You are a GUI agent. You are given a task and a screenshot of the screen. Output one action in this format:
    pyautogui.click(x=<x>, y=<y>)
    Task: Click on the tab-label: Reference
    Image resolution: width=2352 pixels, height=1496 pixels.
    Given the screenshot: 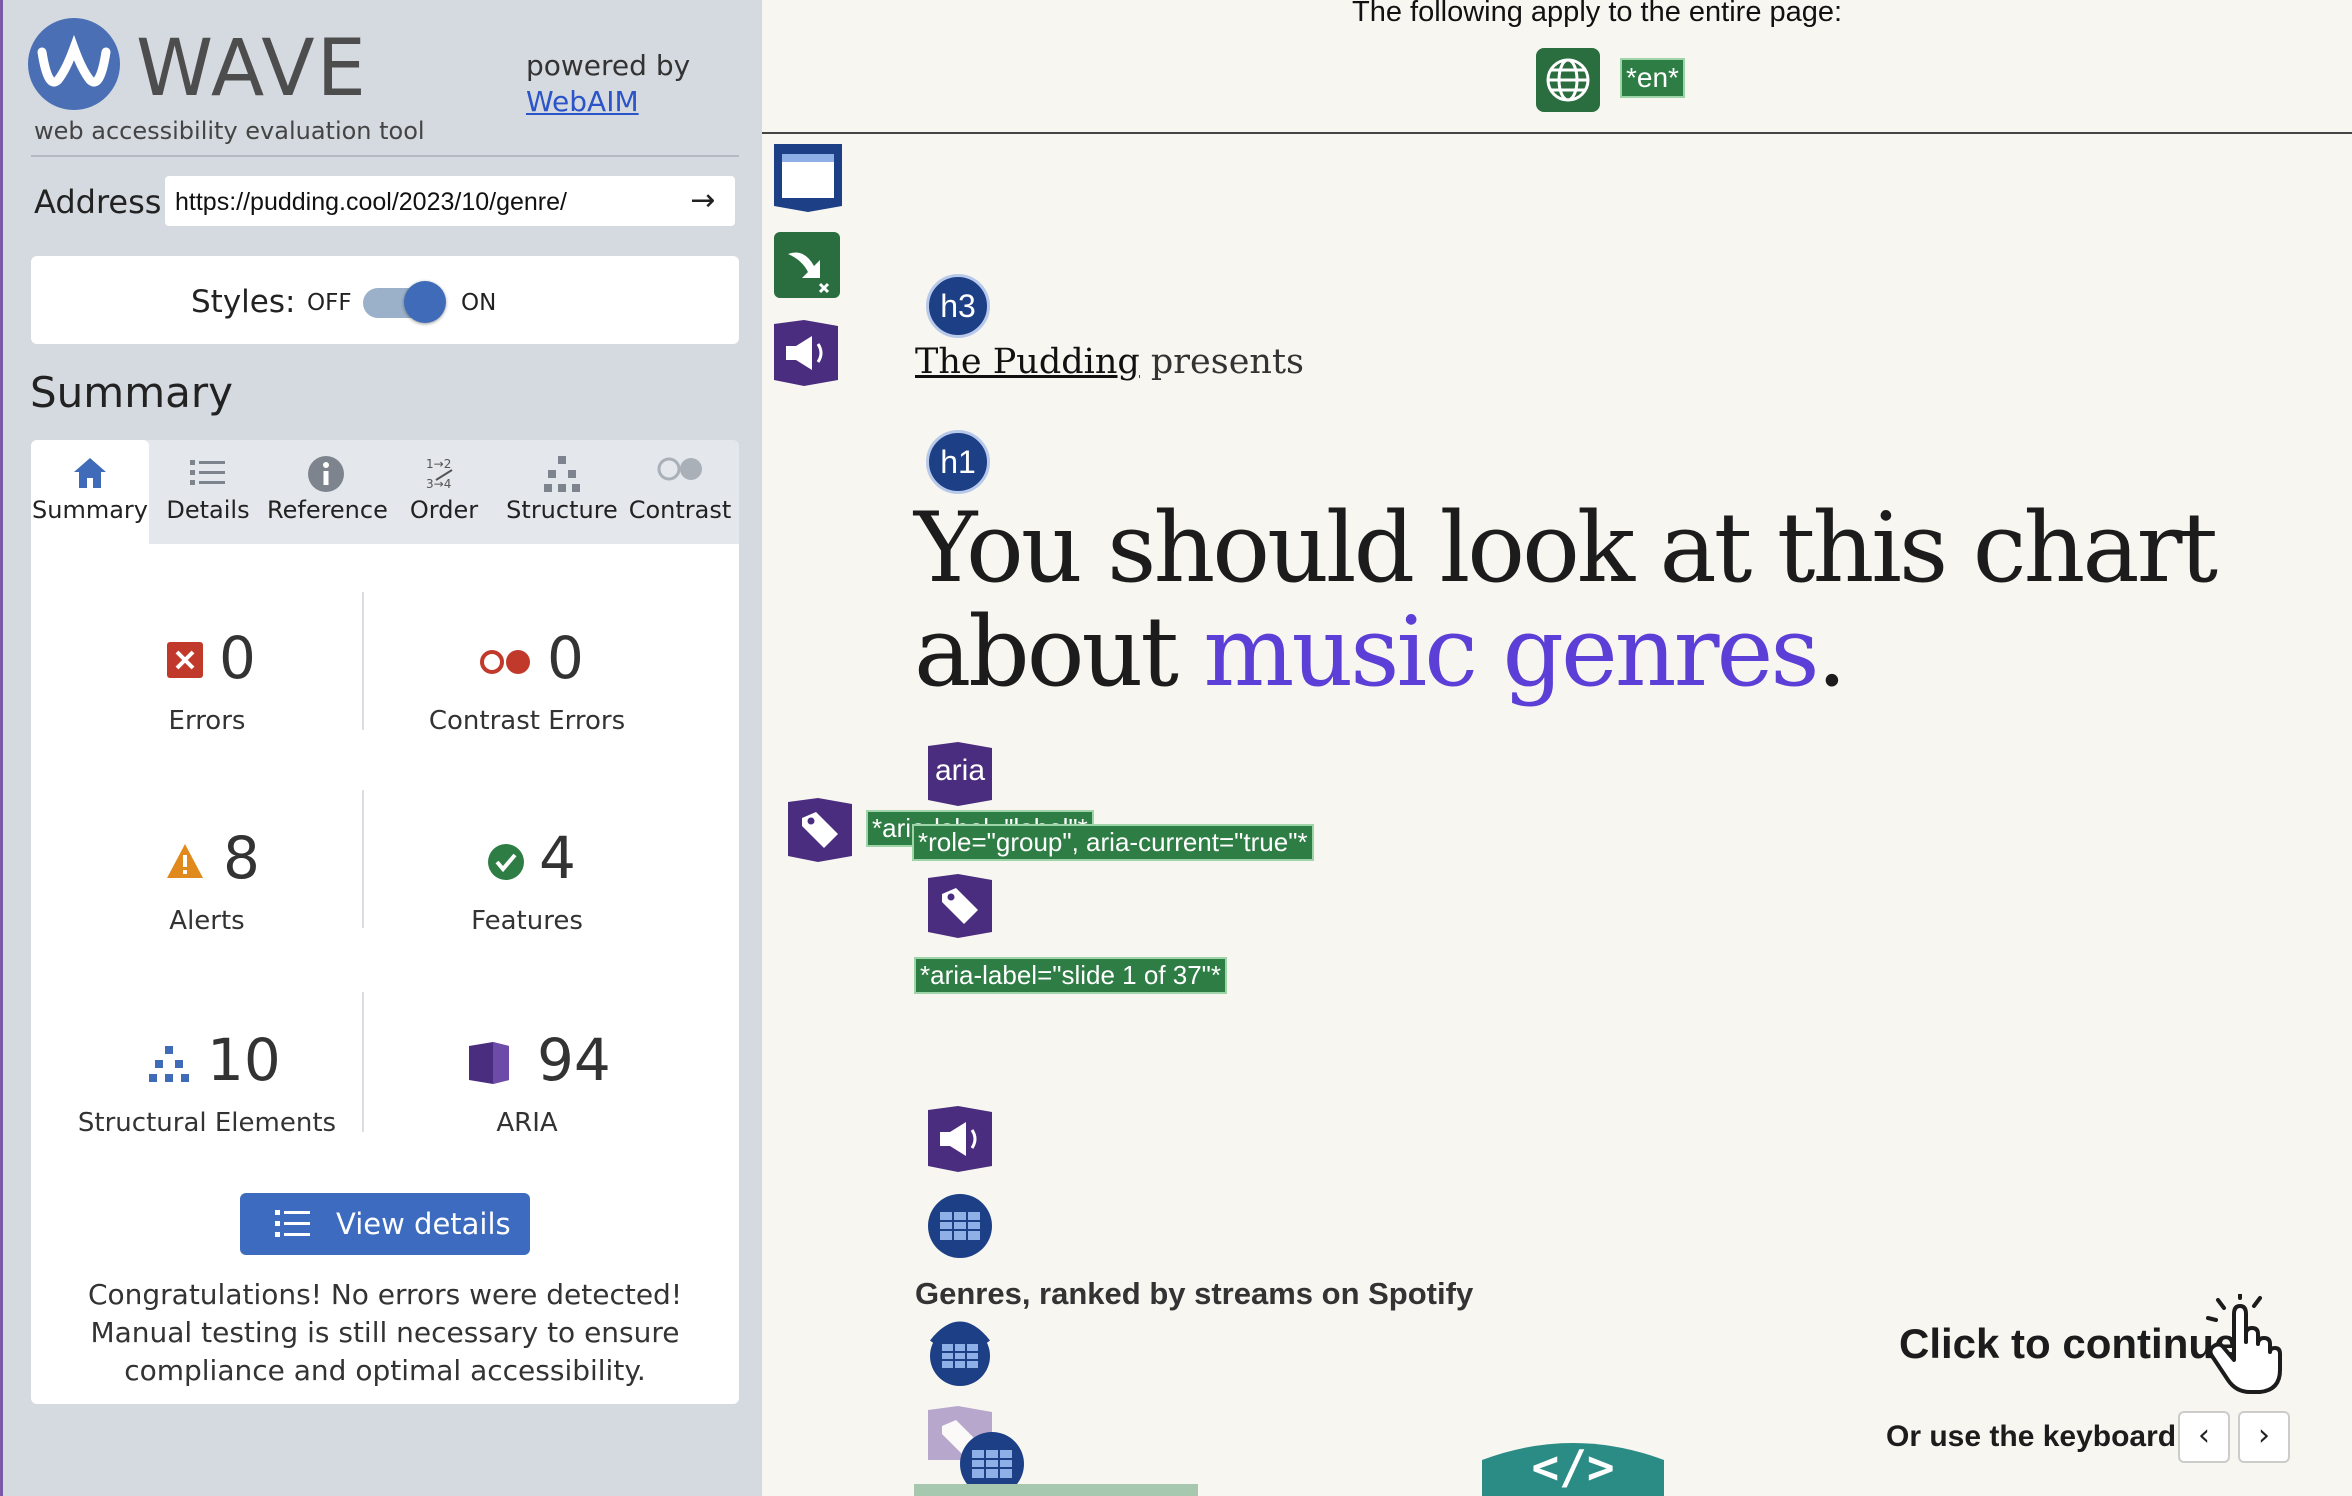 What is the action you would take?
    pyautogui.click(x=327, y=510)
    